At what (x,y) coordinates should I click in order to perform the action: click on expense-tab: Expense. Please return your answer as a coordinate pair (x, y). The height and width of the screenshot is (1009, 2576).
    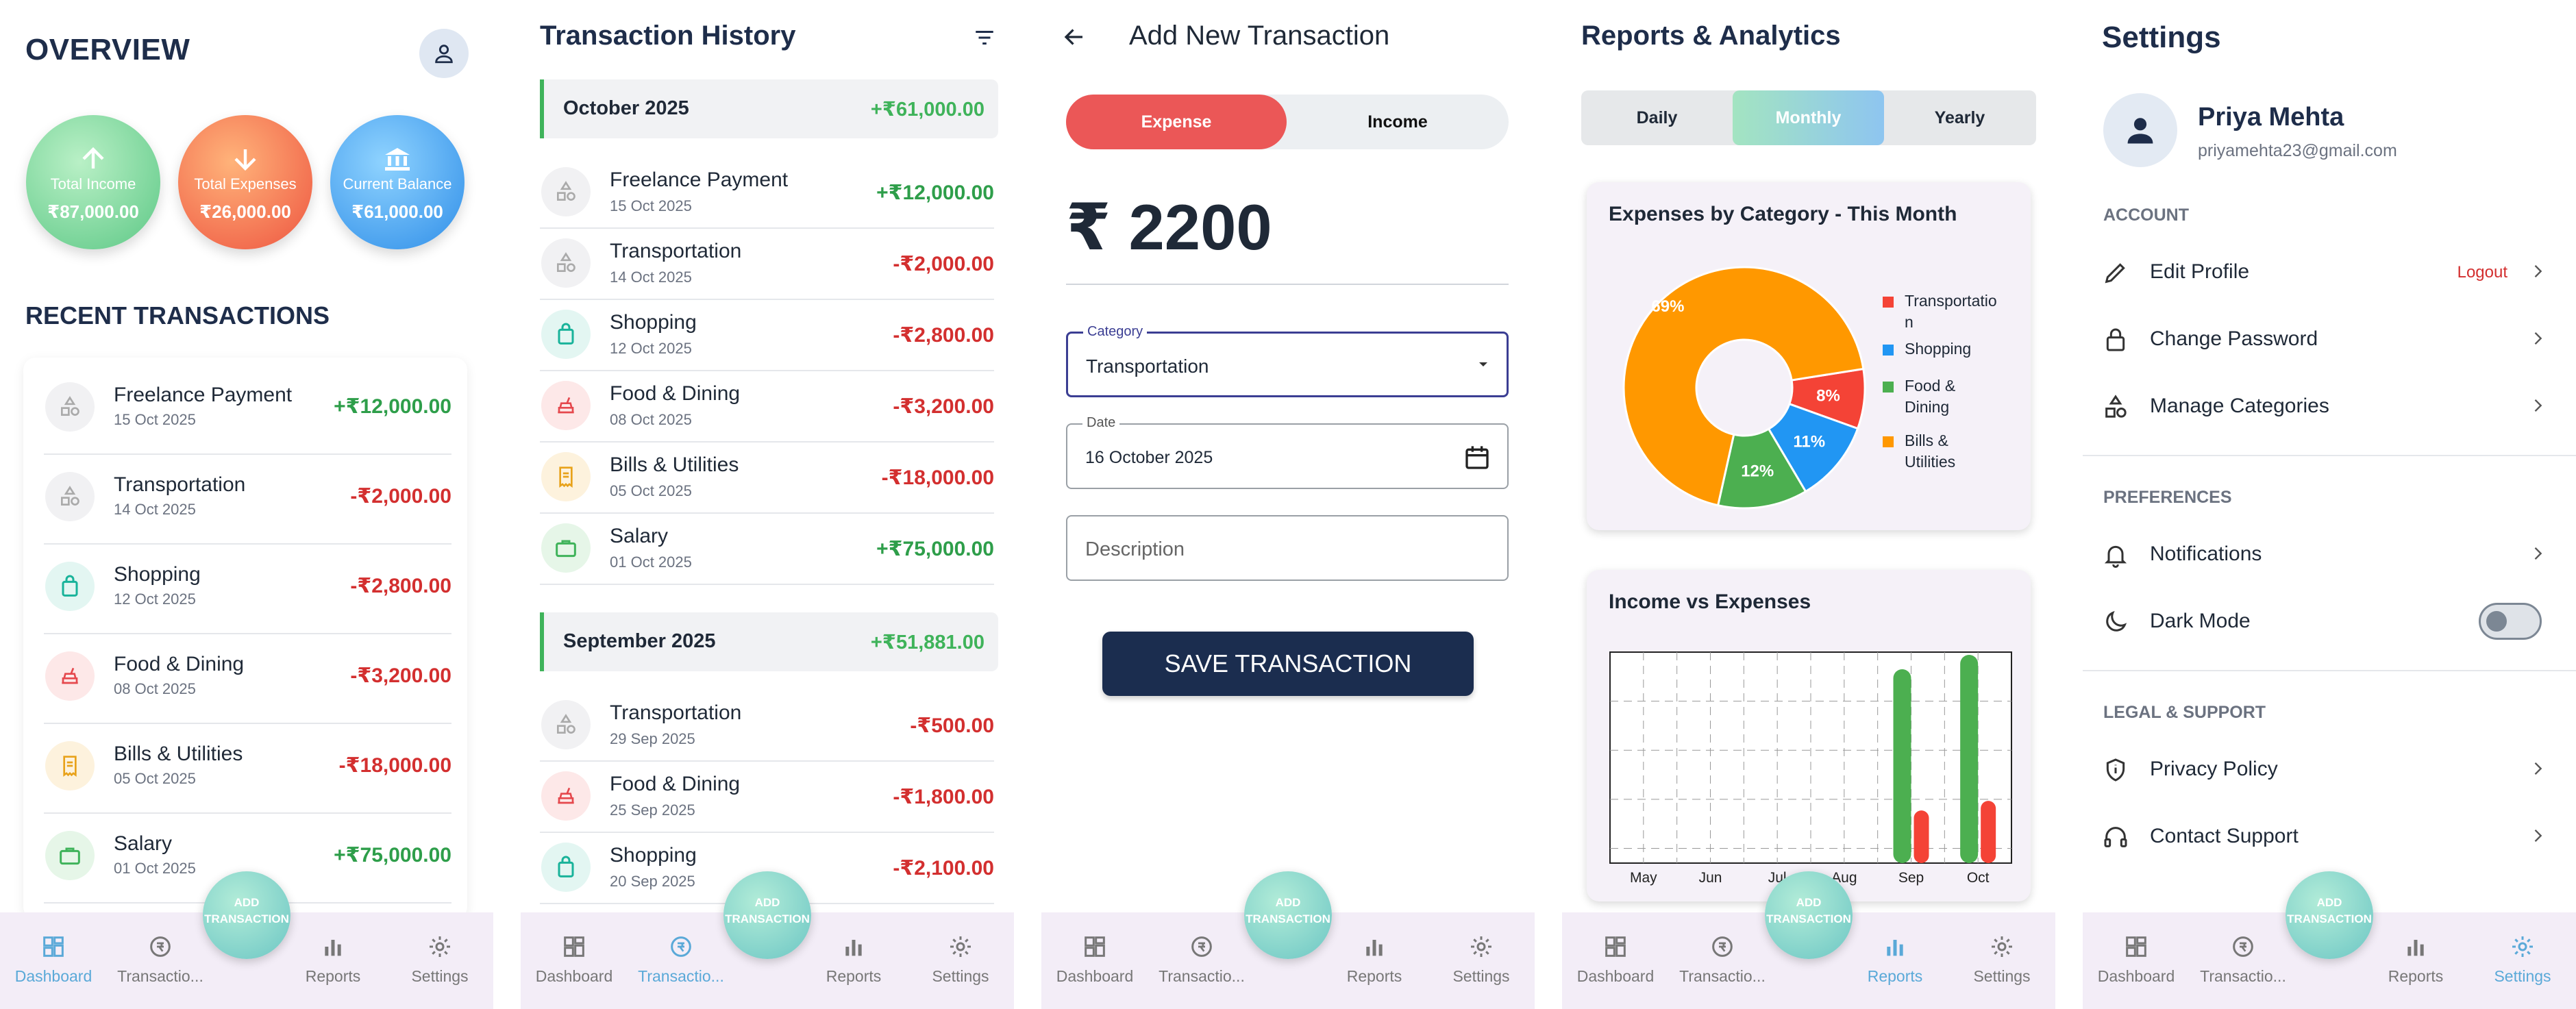
    Looking at the image, I should click on (1176, 122).